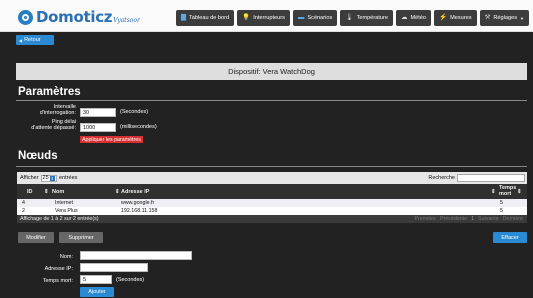 The height and width of the screenshot is (298, 533). I want to click on thermometer-icon: 🌡, so click(349, 17).